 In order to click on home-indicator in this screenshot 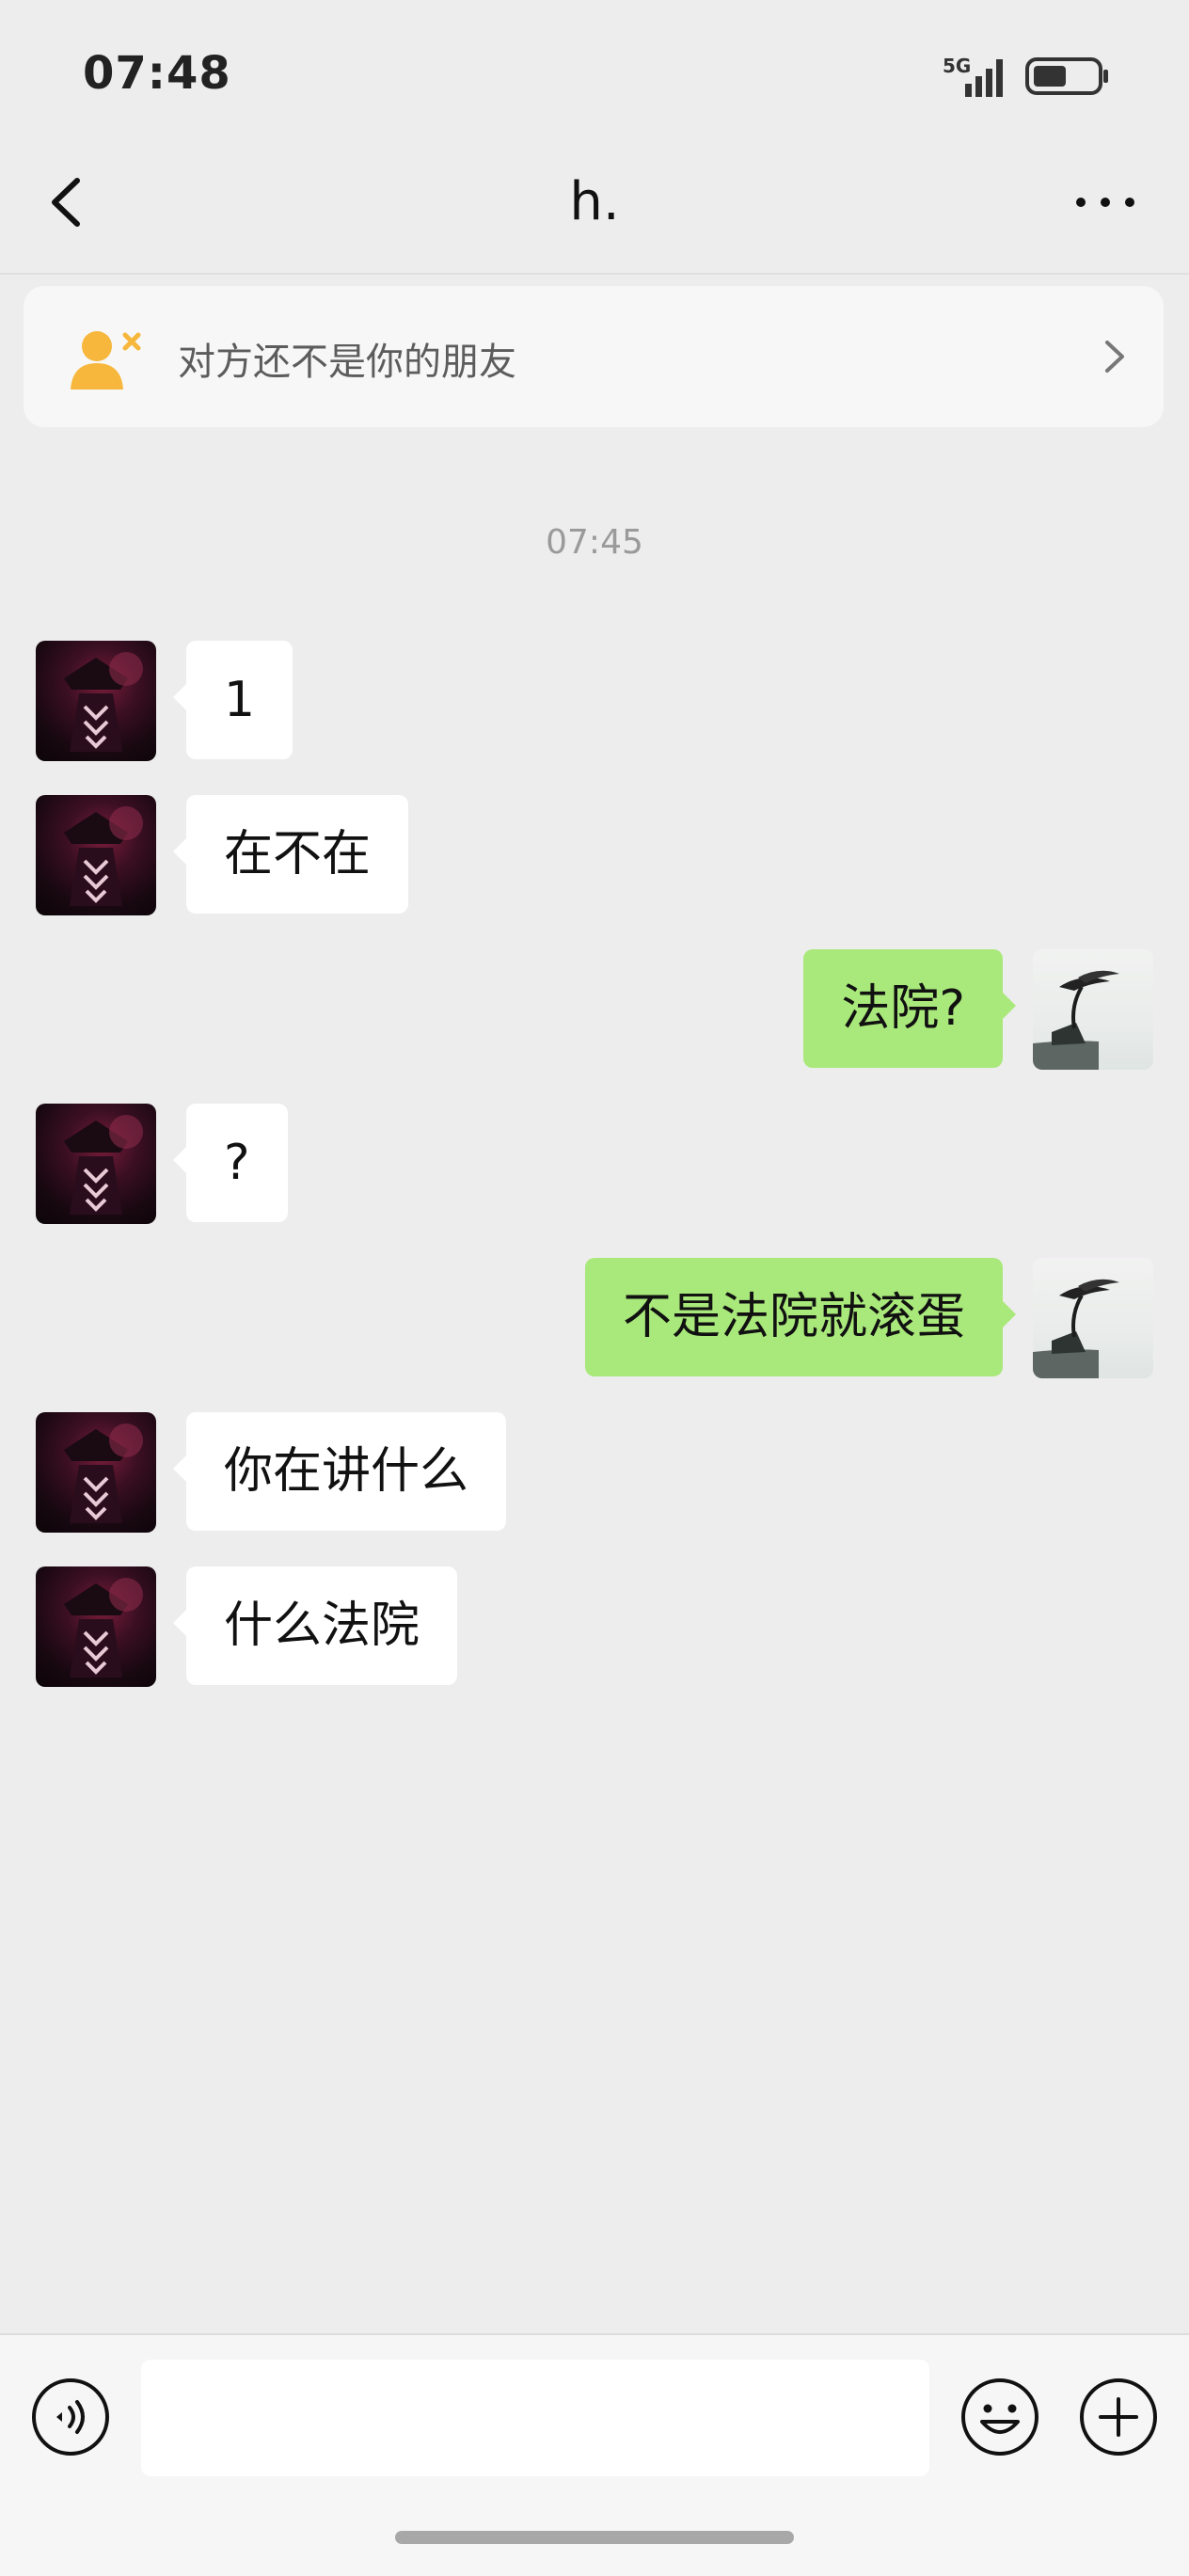, I will do `click(594, 2537)`.